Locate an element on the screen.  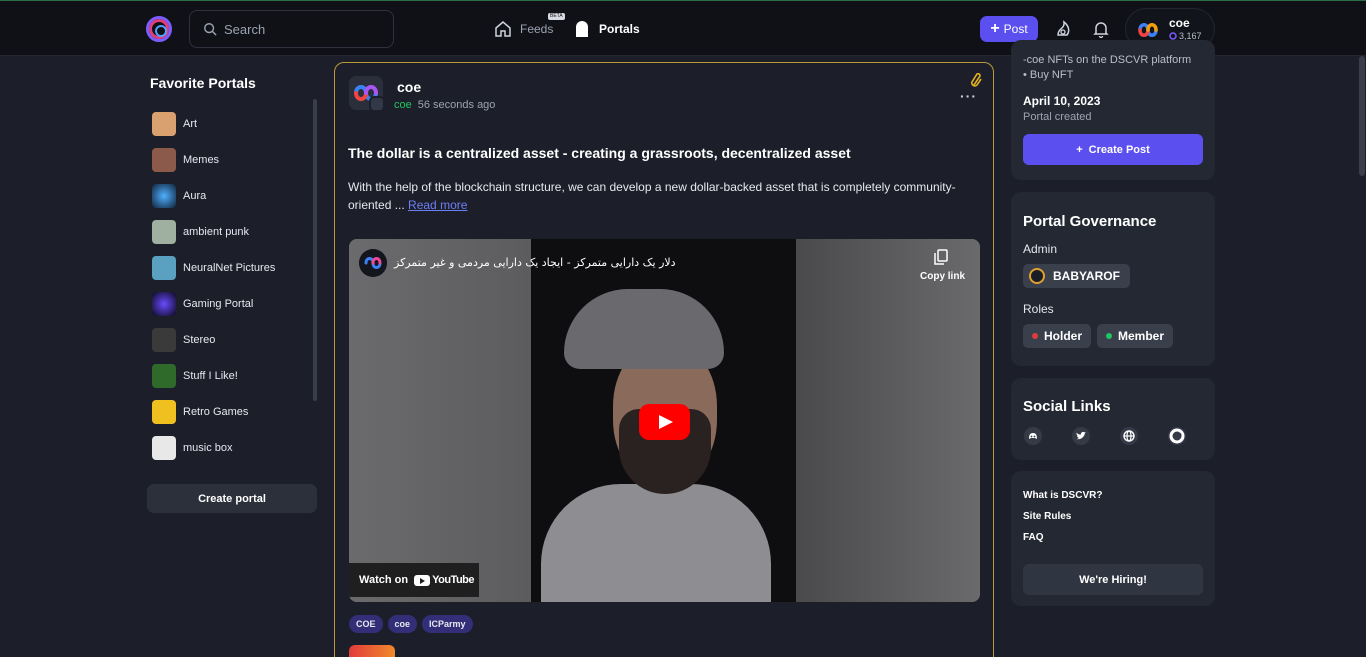
video-figure is located at coordinates (644, 329).